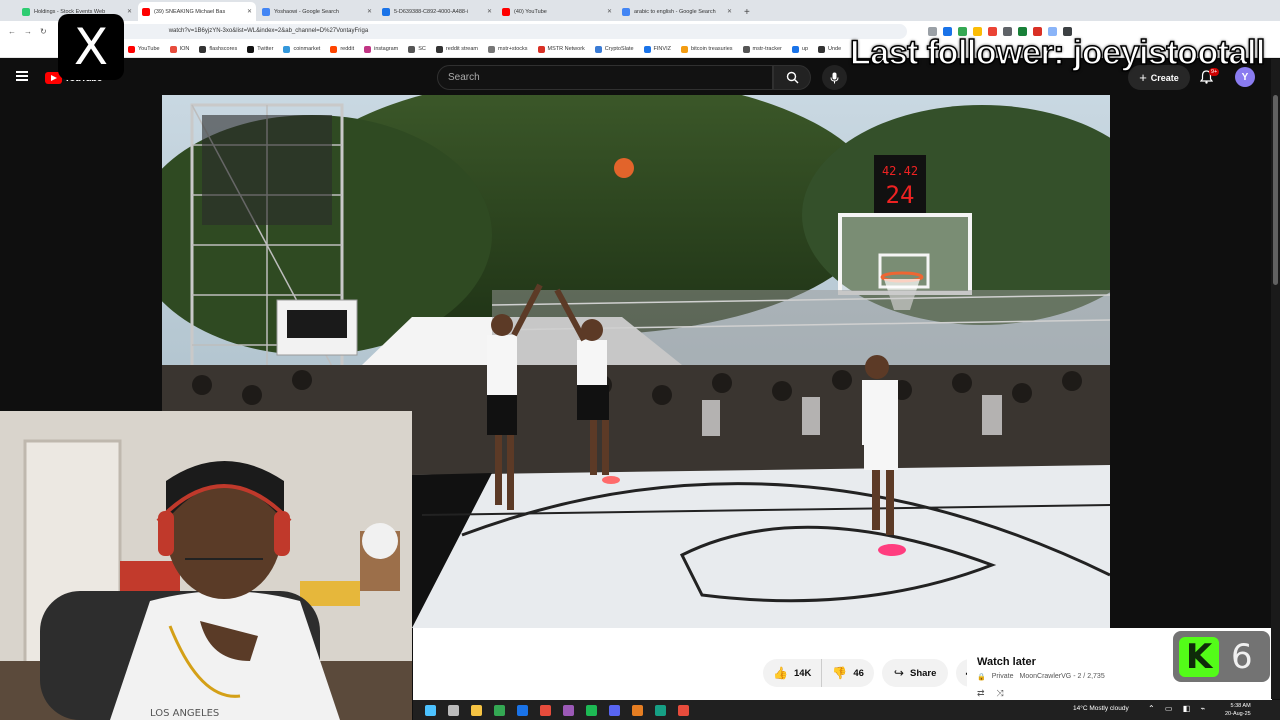 This screenshot has height=720, width=1280. I want to click on bookmark-label: FINVIZ, so click(662, 49).